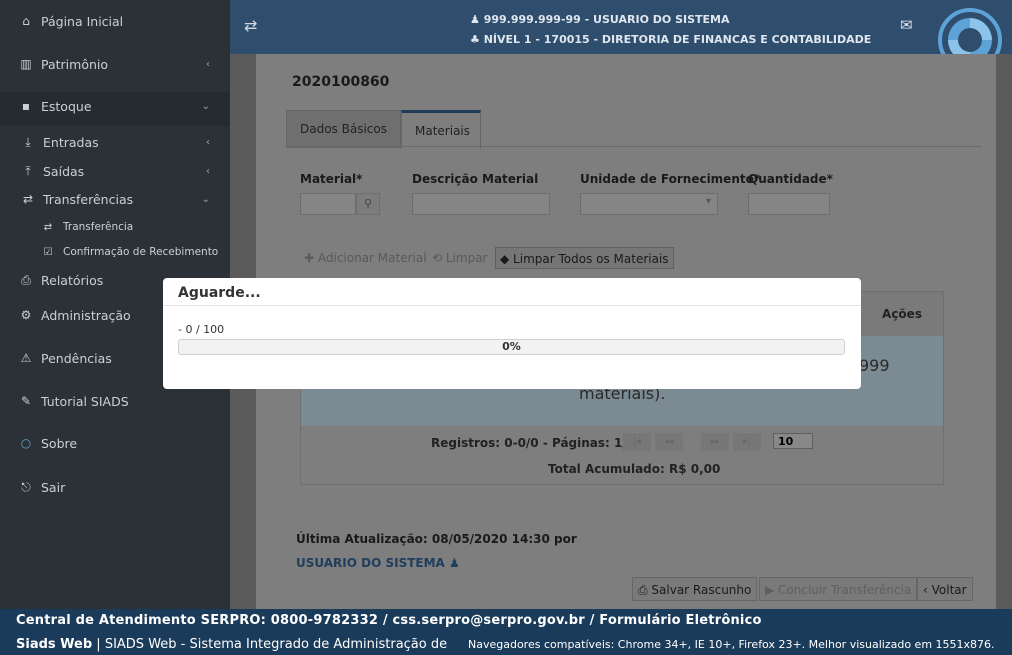 Image resolution: width=1012 pixels, height=655 pixels. What do you see at coordinates (86, 315) in the screenshot?
I see `sidebar-item-label: Administração` at bounding box center [86, 315].